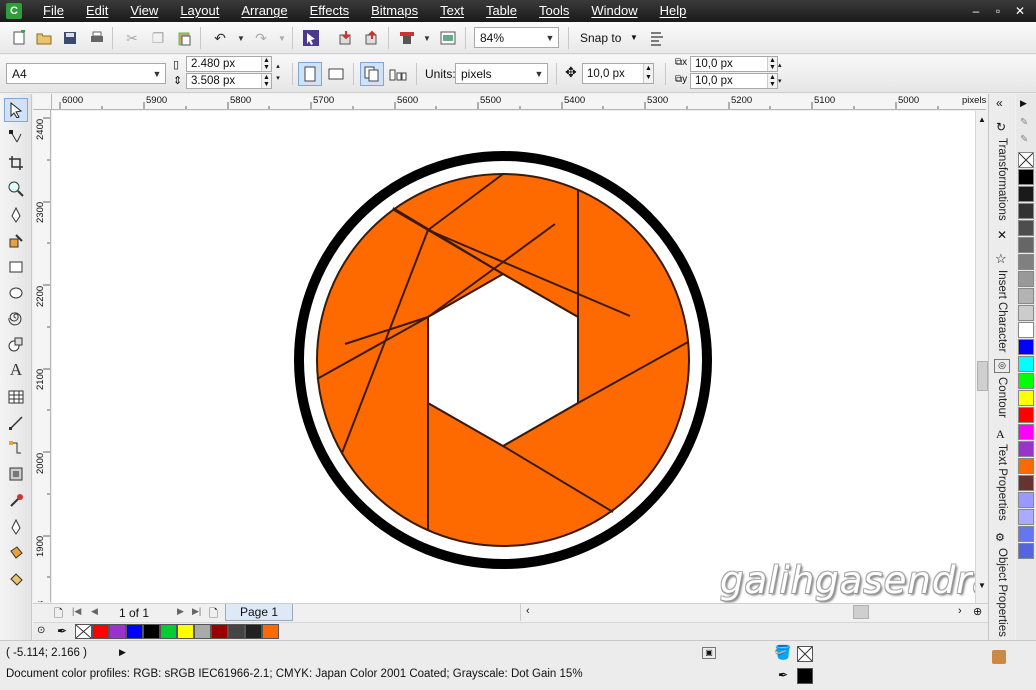 Image resolution: width=1036 pixels, height=690 pixels. What do you see at coordinates (76, 611) in the screenshot?
I see `first-page-icon: |◀` at bounding box center [76, 611].